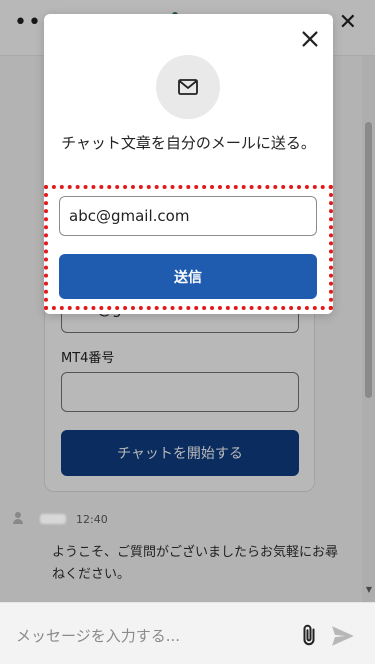  What do you see at coordinates (188, 276) in the screenshot?
I see `send-button: 送信` at bounding box center [188, 276].